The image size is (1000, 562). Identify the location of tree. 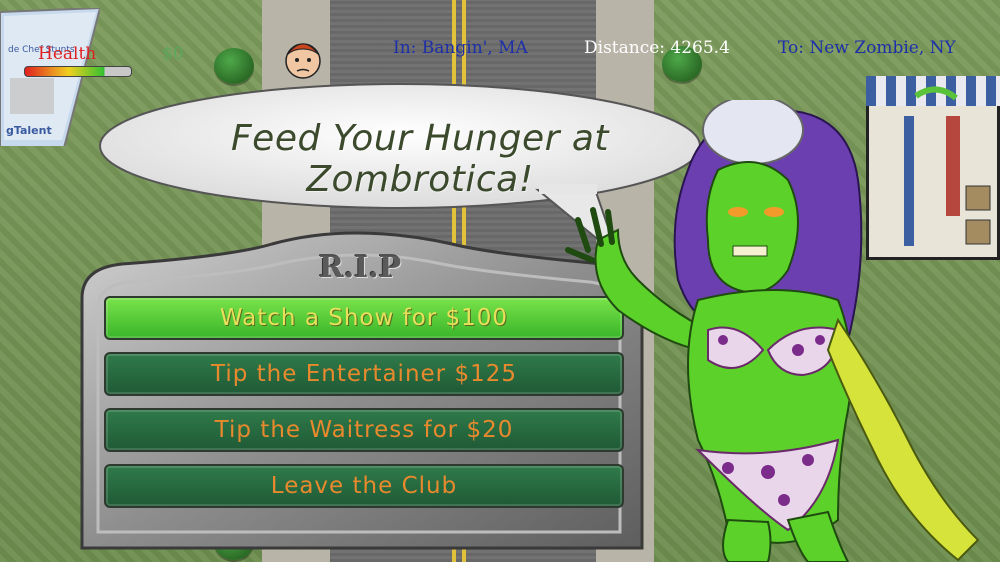
(234, 66).